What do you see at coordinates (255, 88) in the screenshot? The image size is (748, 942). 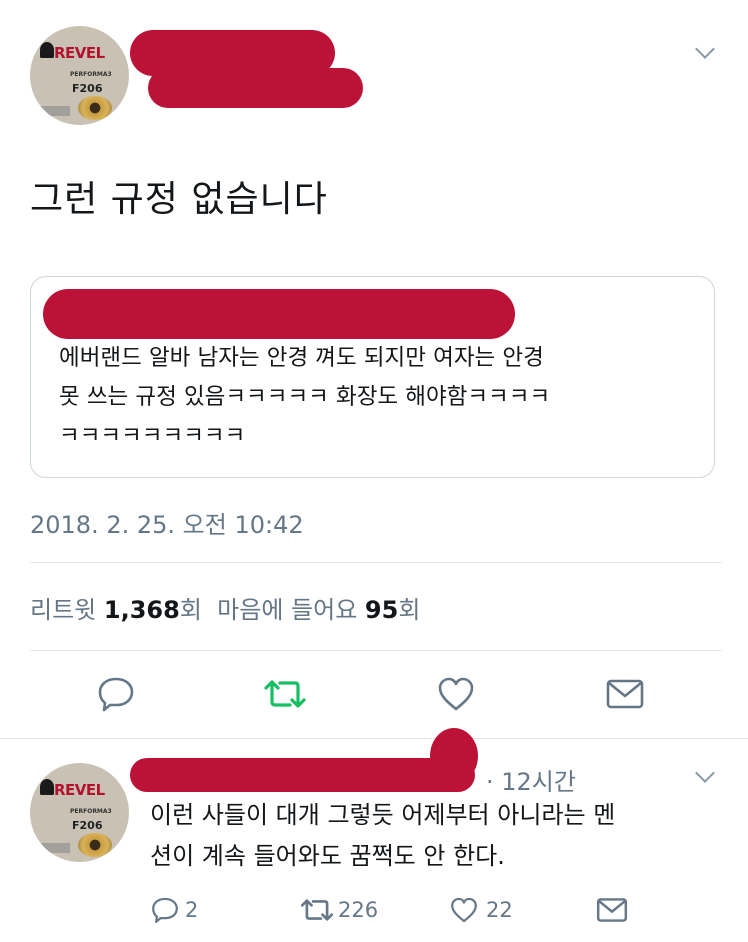 I see `redacted-handle` at bounding box center [255, 88].